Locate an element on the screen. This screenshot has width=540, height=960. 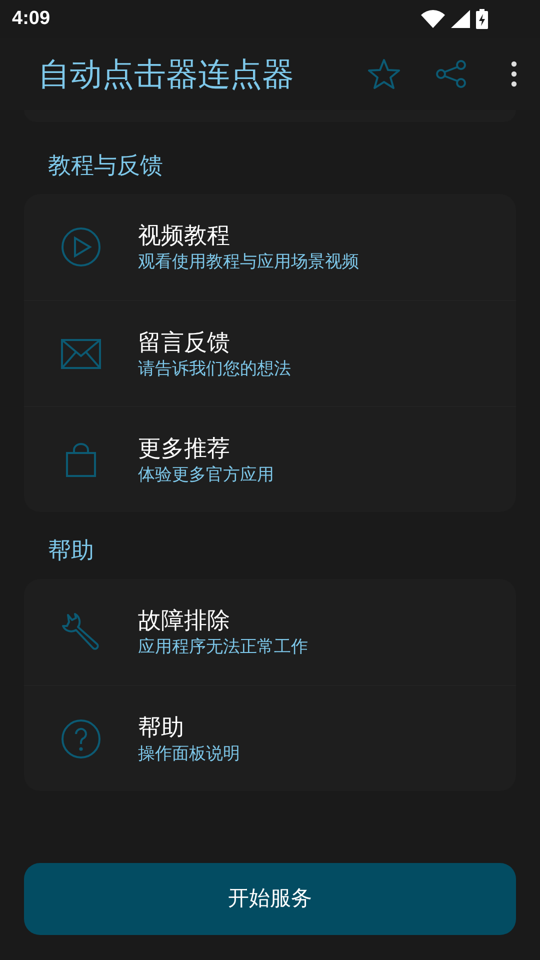
item-subtitle: 观看使用教程与应用场景视频 is located at coordinates (248, 262).